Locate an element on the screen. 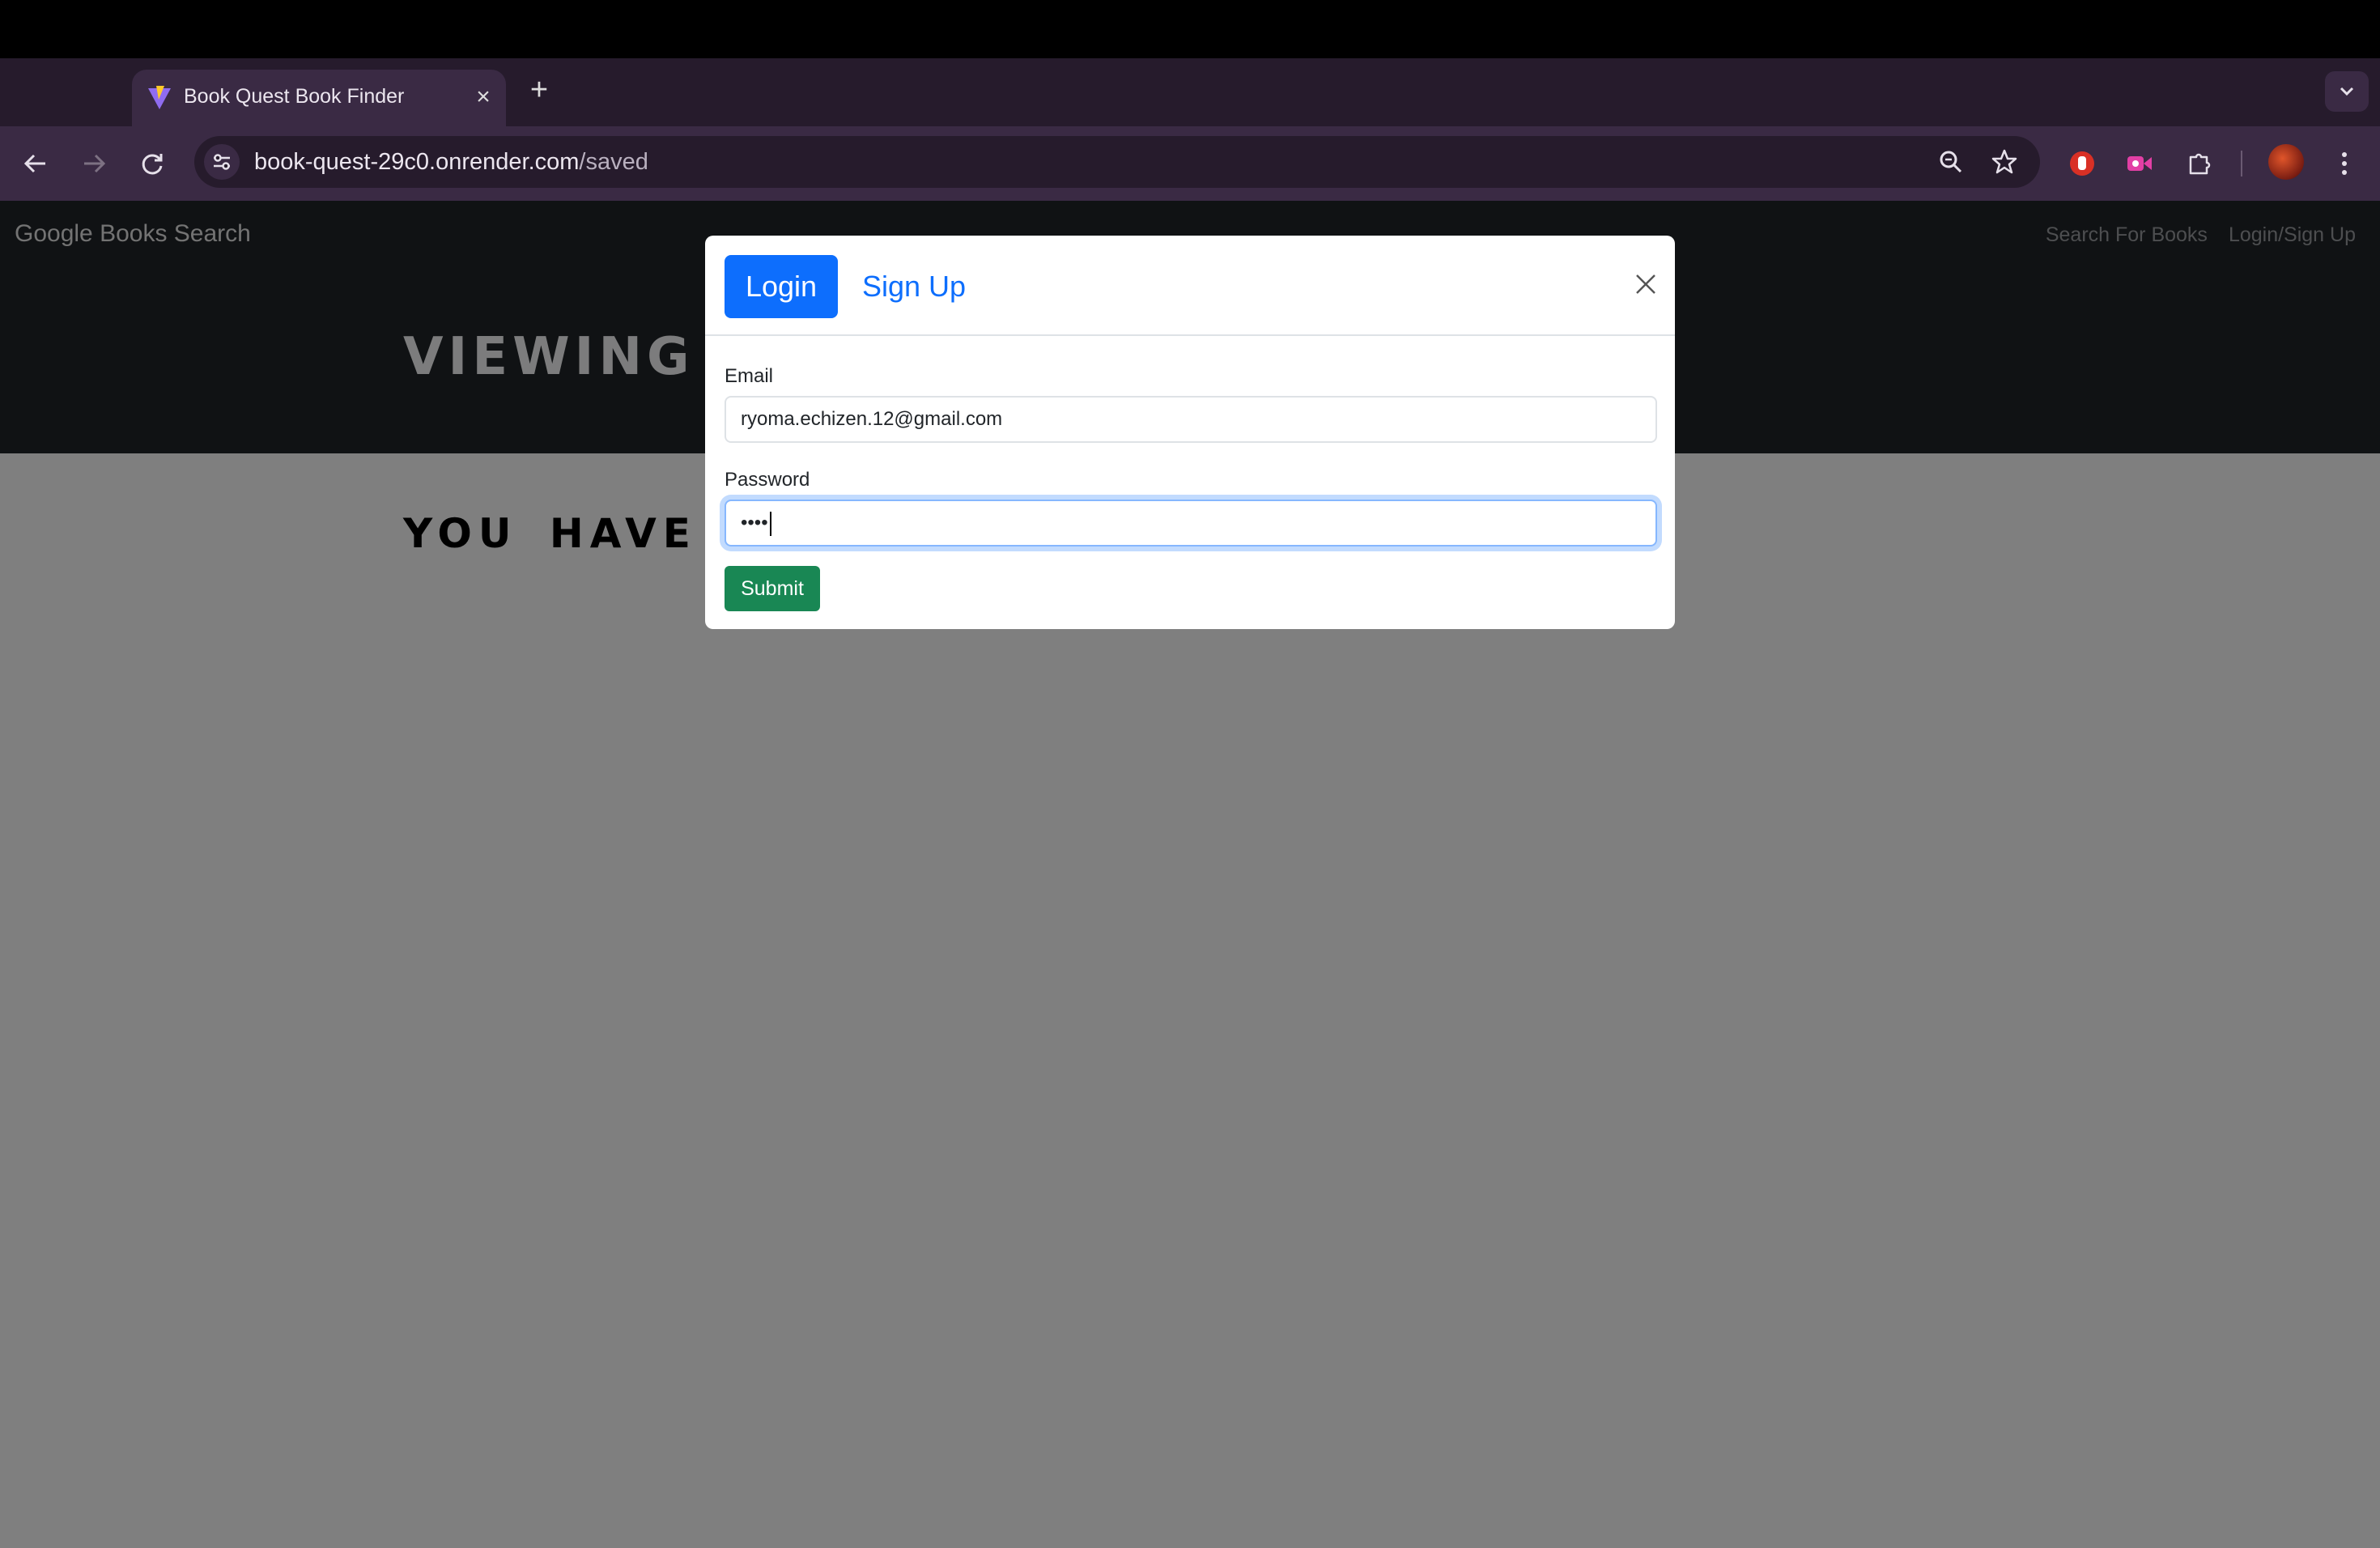  tab-search-button is located at coordinates (2347, 92).